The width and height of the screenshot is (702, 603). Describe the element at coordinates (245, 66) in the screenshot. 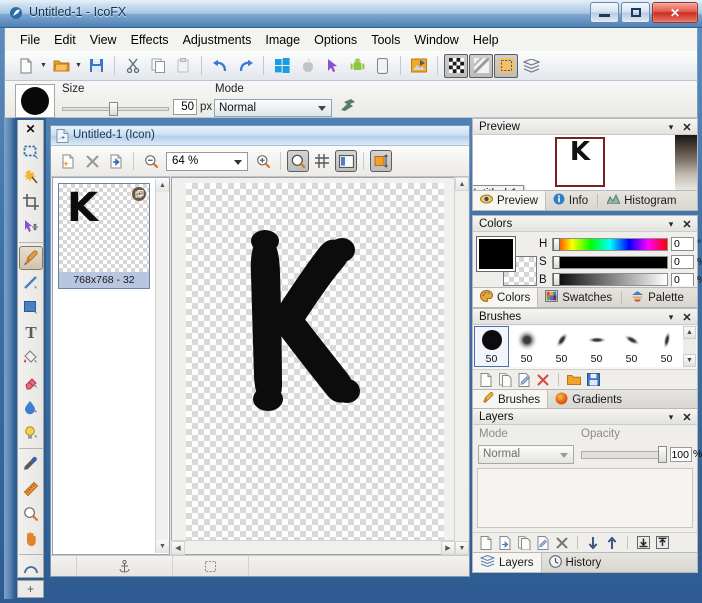

I see `redo-button` at that location.